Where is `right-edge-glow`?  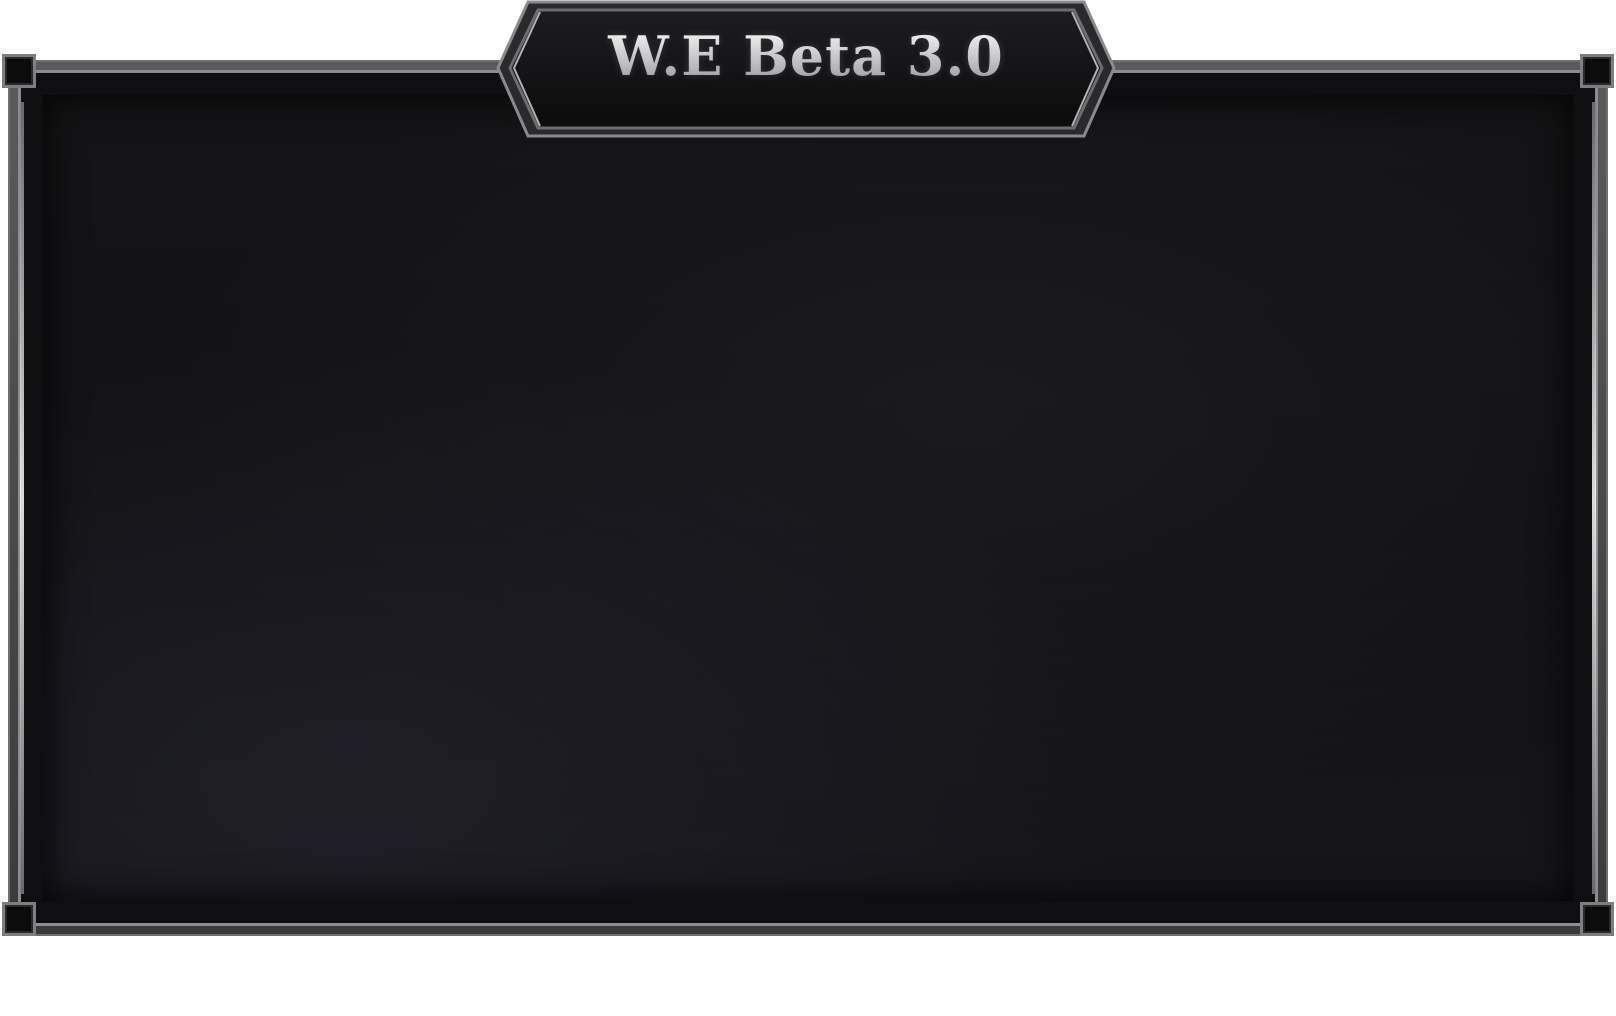 right-edge-glow is located at coordinates (1594, 498).